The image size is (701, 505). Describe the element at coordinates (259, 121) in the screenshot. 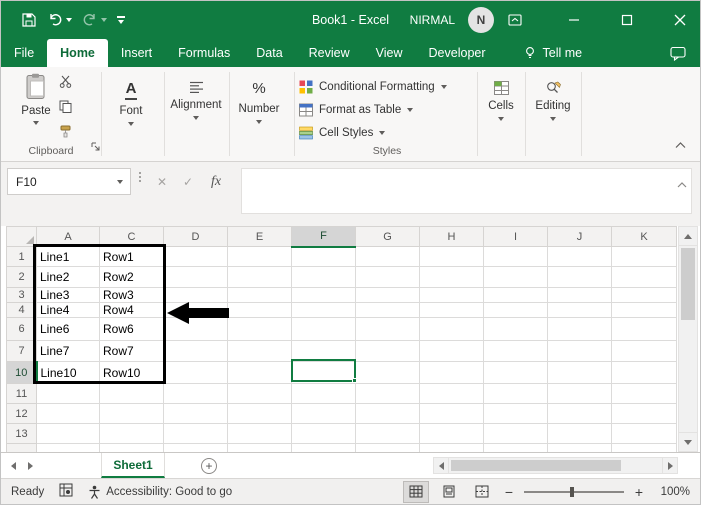

I see `number-dropdown-icon` at that location.